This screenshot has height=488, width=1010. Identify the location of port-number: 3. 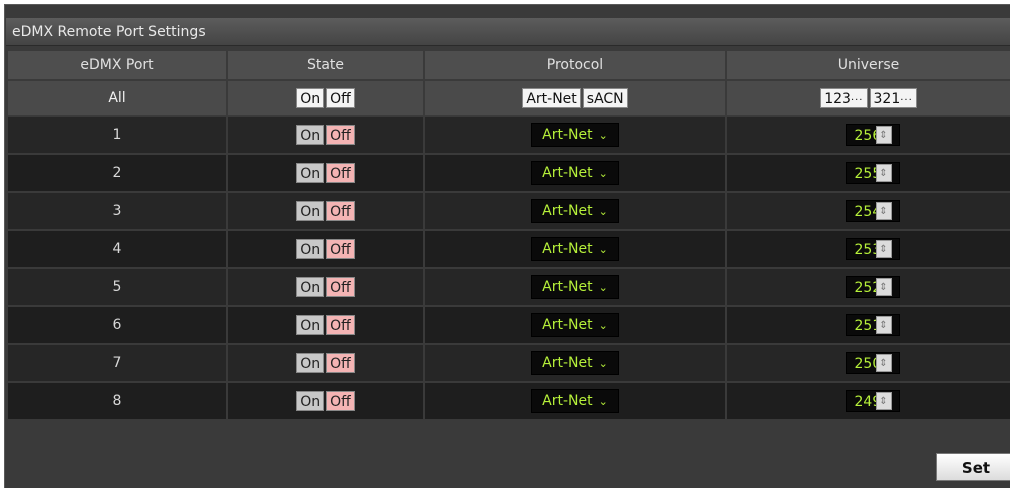
(117, 211).